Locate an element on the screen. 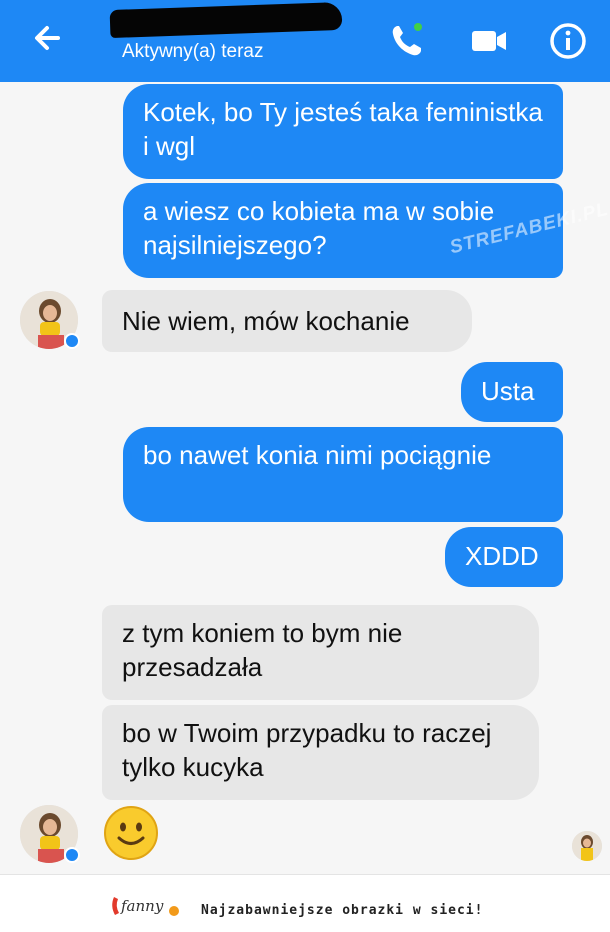  slightly-smiling-face-icon is located at coordinates (131, 833).